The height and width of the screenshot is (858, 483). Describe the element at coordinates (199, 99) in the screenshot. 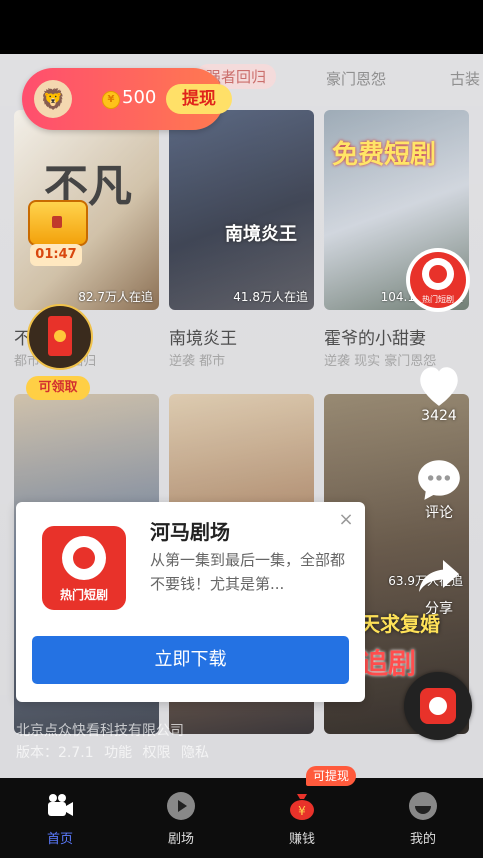

I see `withdraw-button: 提现` at that location.